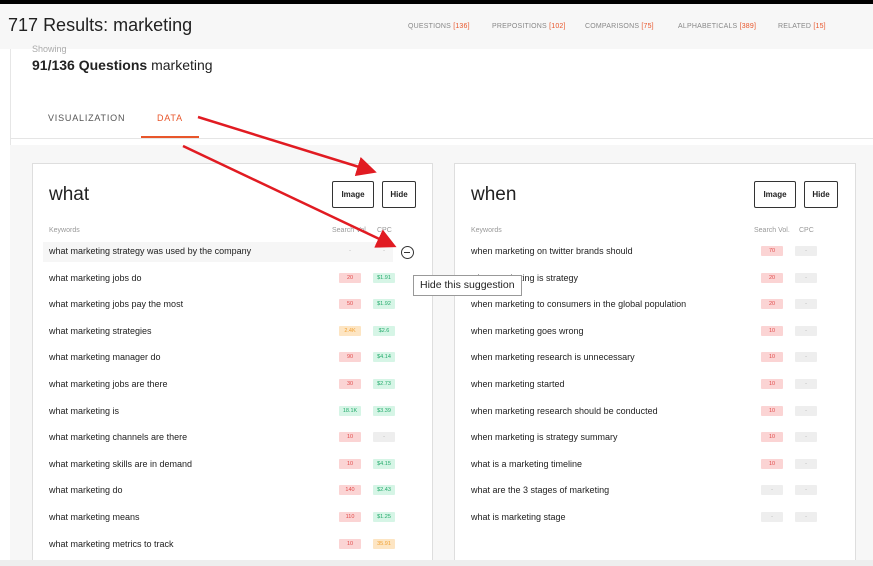 The height and width of the screenshot is (566, 873). What do you see at coordinates (436, 563) in the screenshot?
I see `bottom-strip` at bounding box center [436, 563].